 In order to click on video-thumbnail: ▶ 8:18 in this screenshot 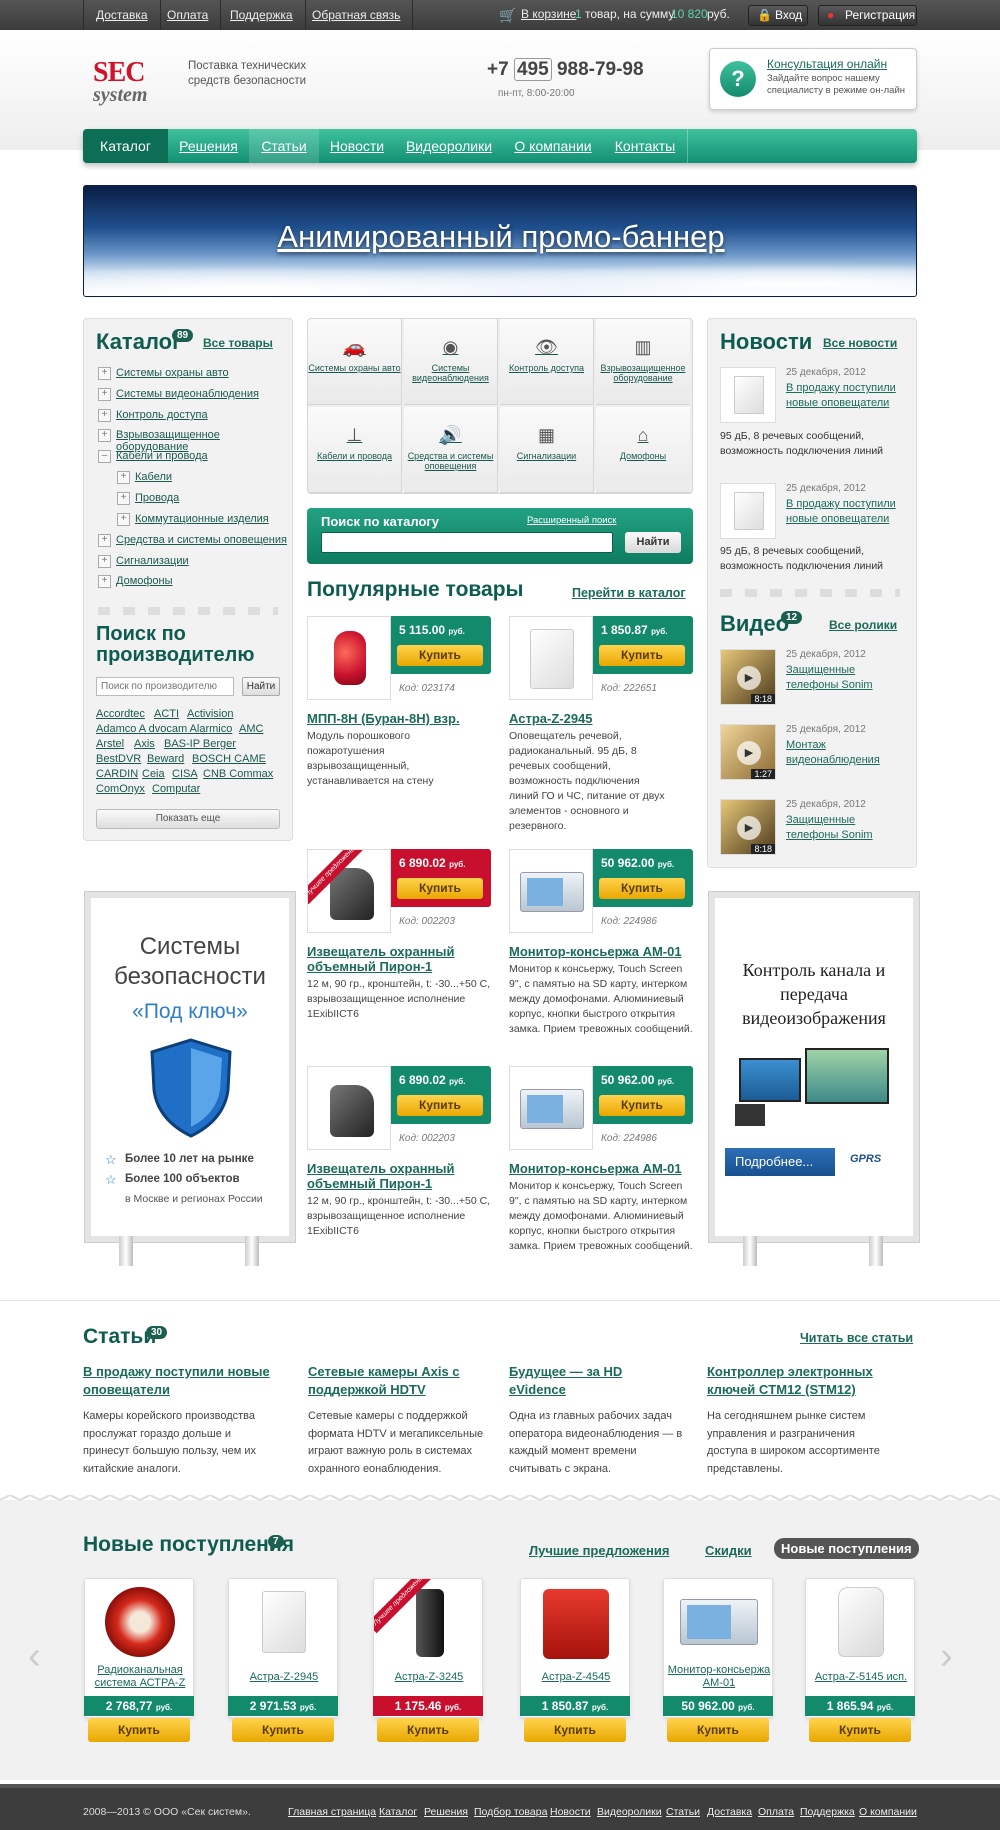, I will do `click(748, 827)`.